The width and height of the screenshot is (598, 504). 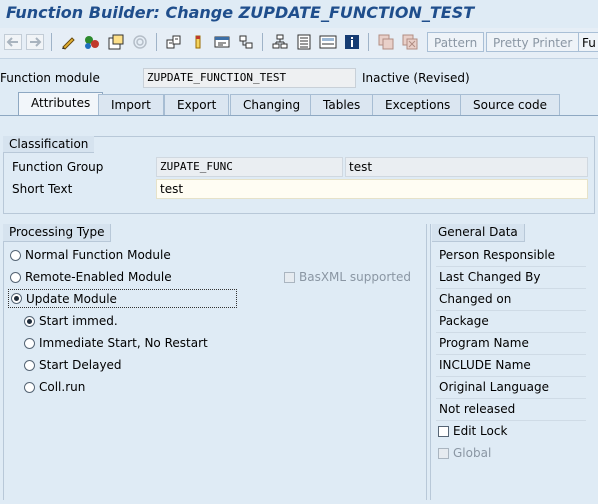 I want to click on checkbox-label: BasXML supported, so click(x=355, y=277).